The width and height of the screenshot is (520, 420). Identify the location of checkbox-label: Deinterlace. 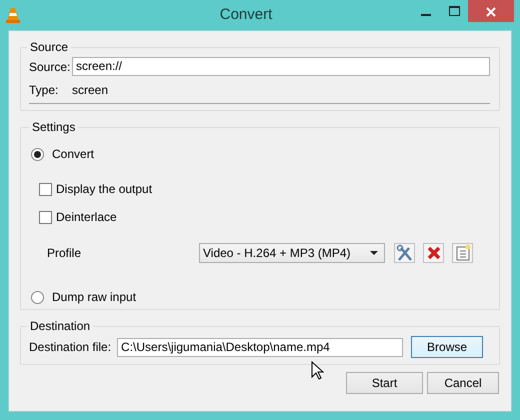
(86, 217).